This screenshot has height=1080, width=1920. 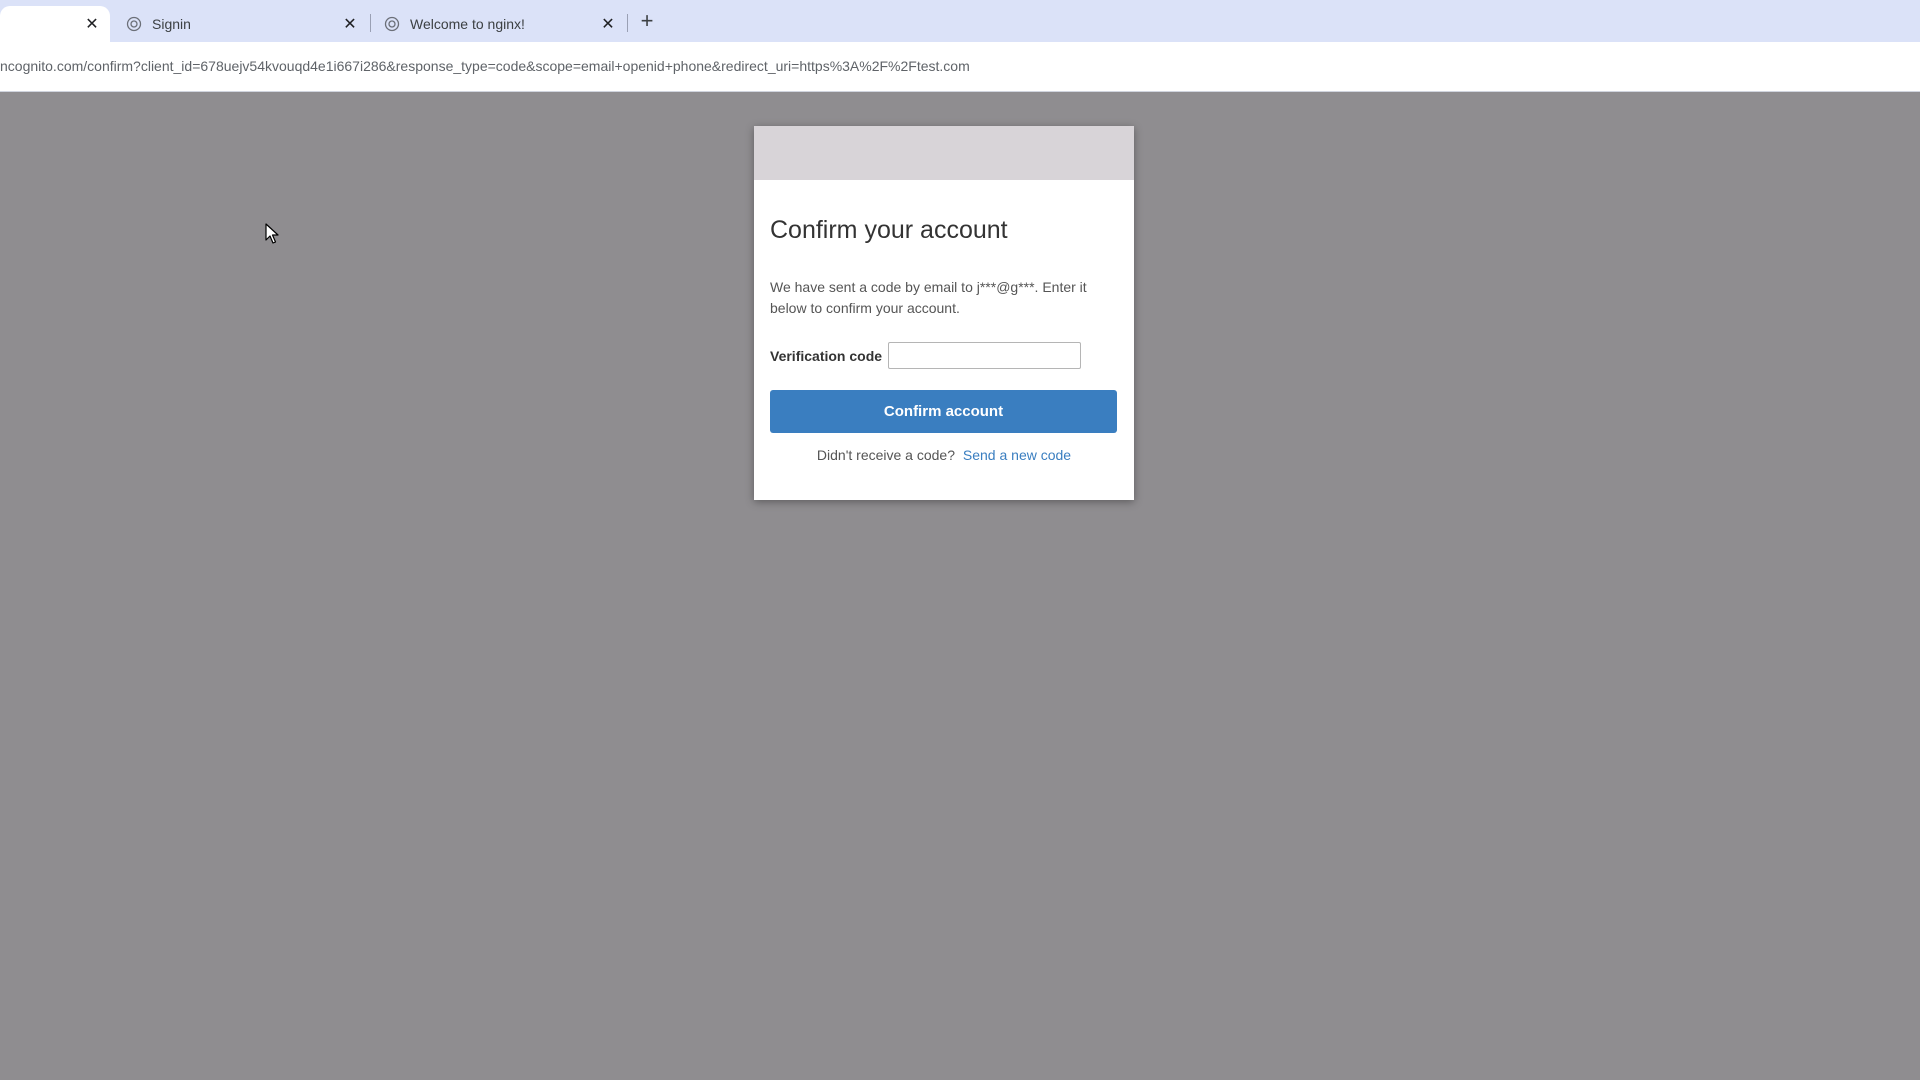 What do you see at coordinates (627, 23) in the screenshot?
I see `tab-separator` at bounding box center [627, 23].